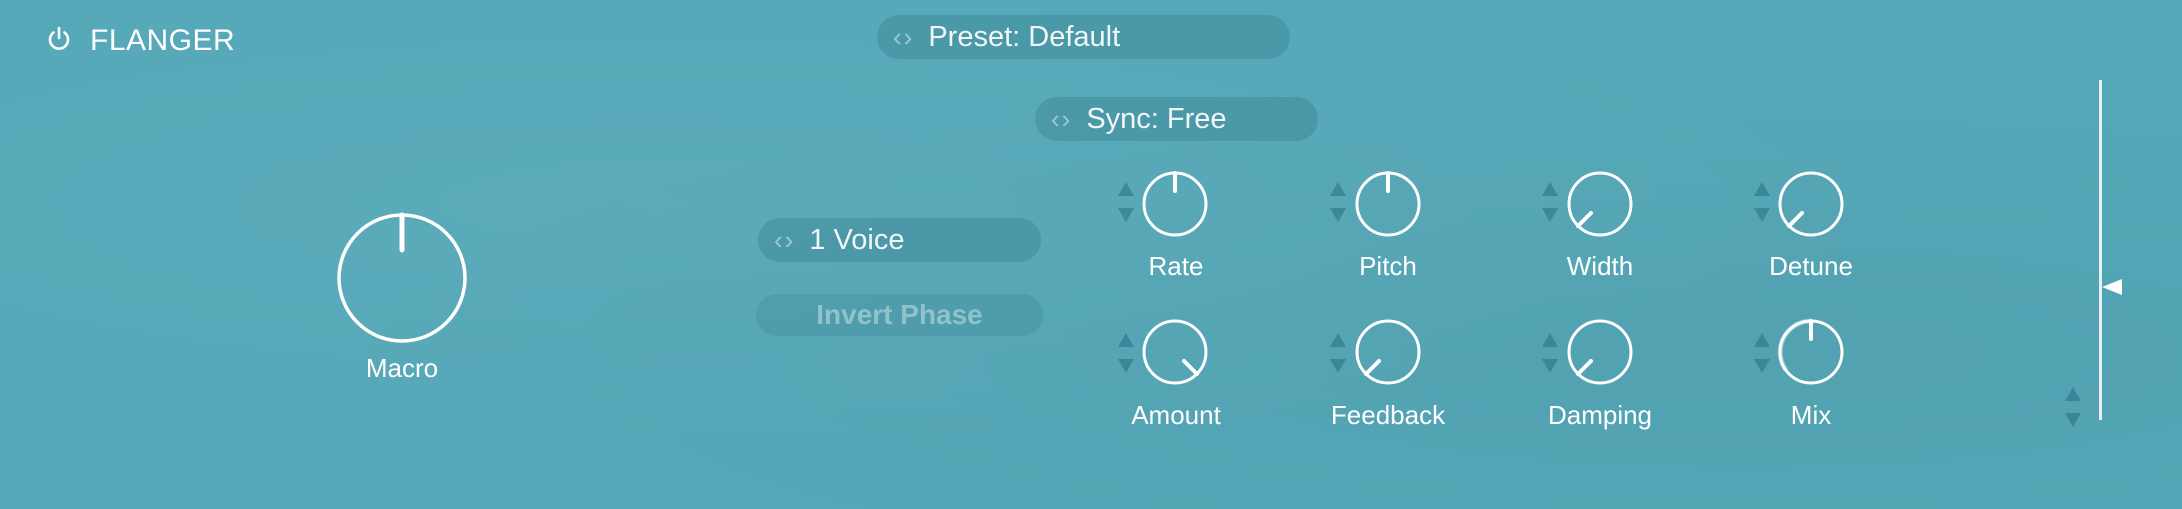 The width and height of the screenshot is (2182, 509). Describe the element at coordinates (1175, 204) in the screenshot. I see `rate-knob` at that location.